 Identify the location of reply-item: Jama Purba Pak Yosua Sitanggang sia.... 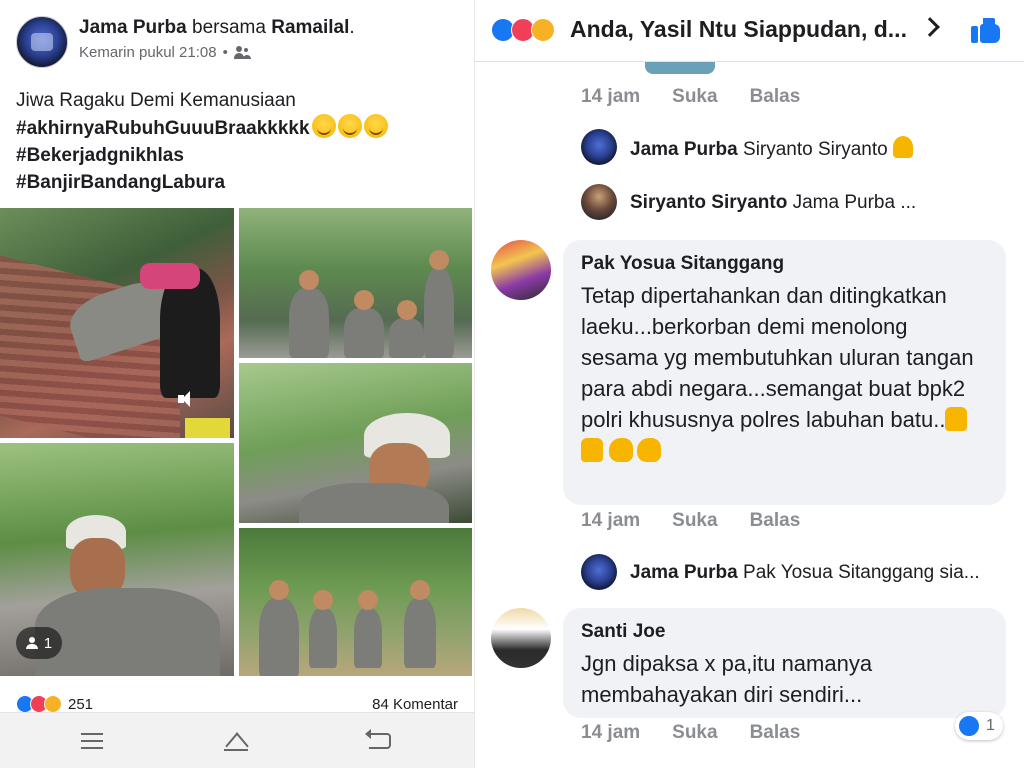
(805, 573).